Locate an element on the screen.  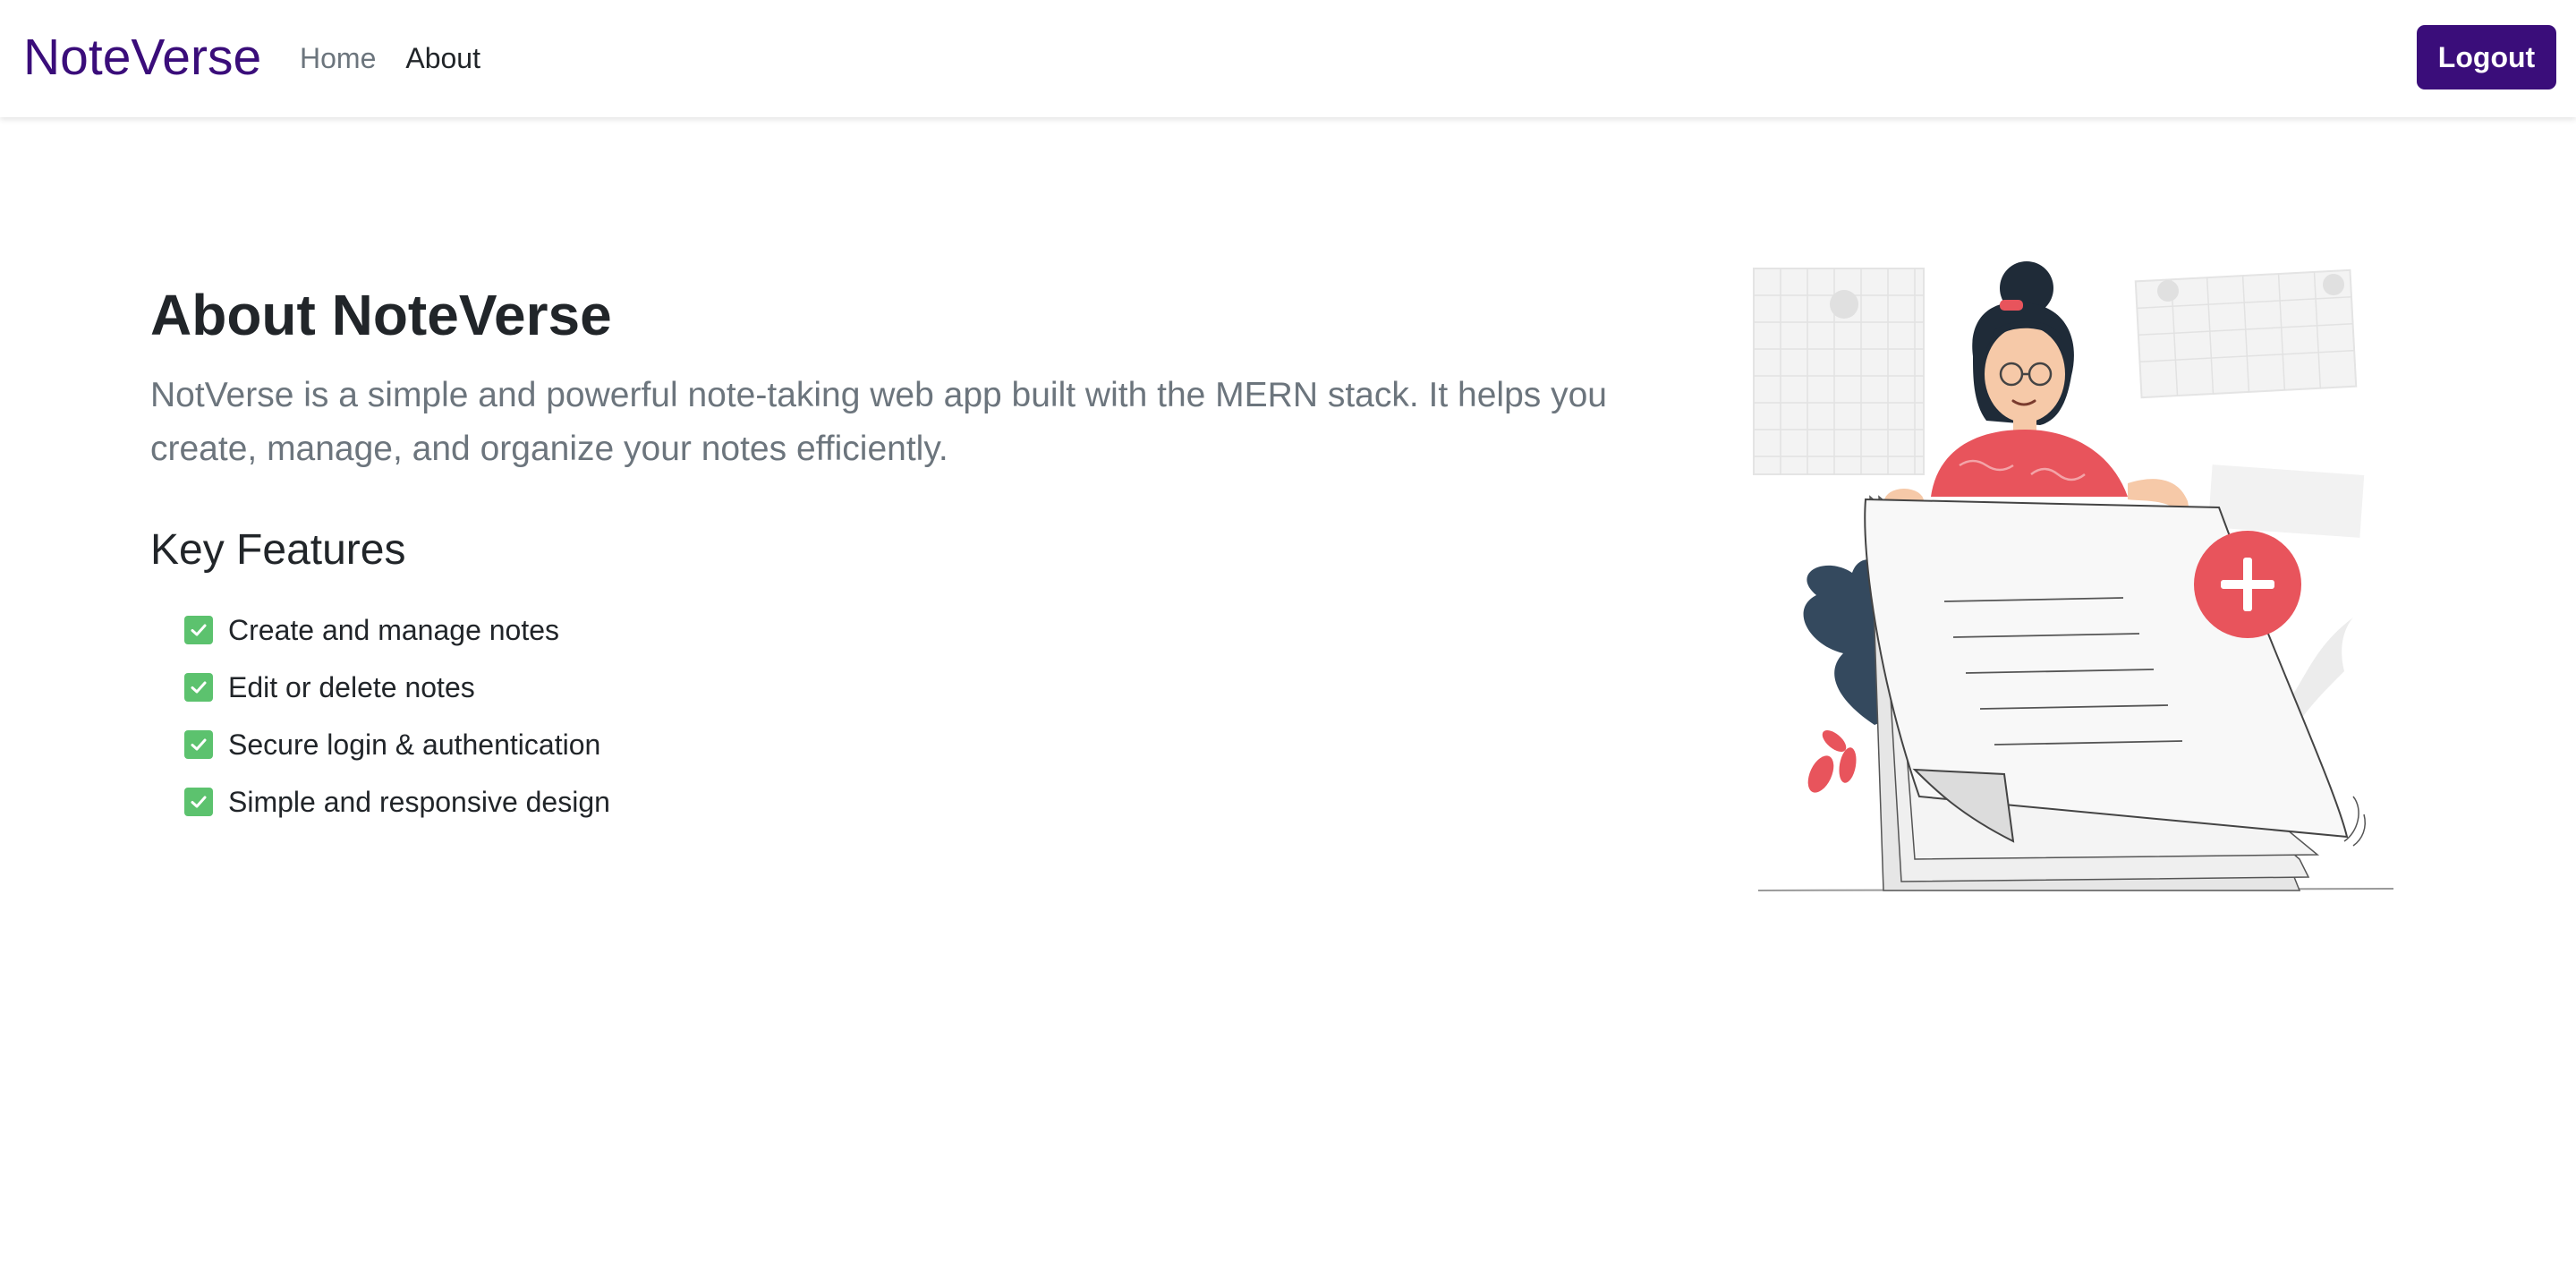
nav-link-about: About is located at coordinates (442, 58).